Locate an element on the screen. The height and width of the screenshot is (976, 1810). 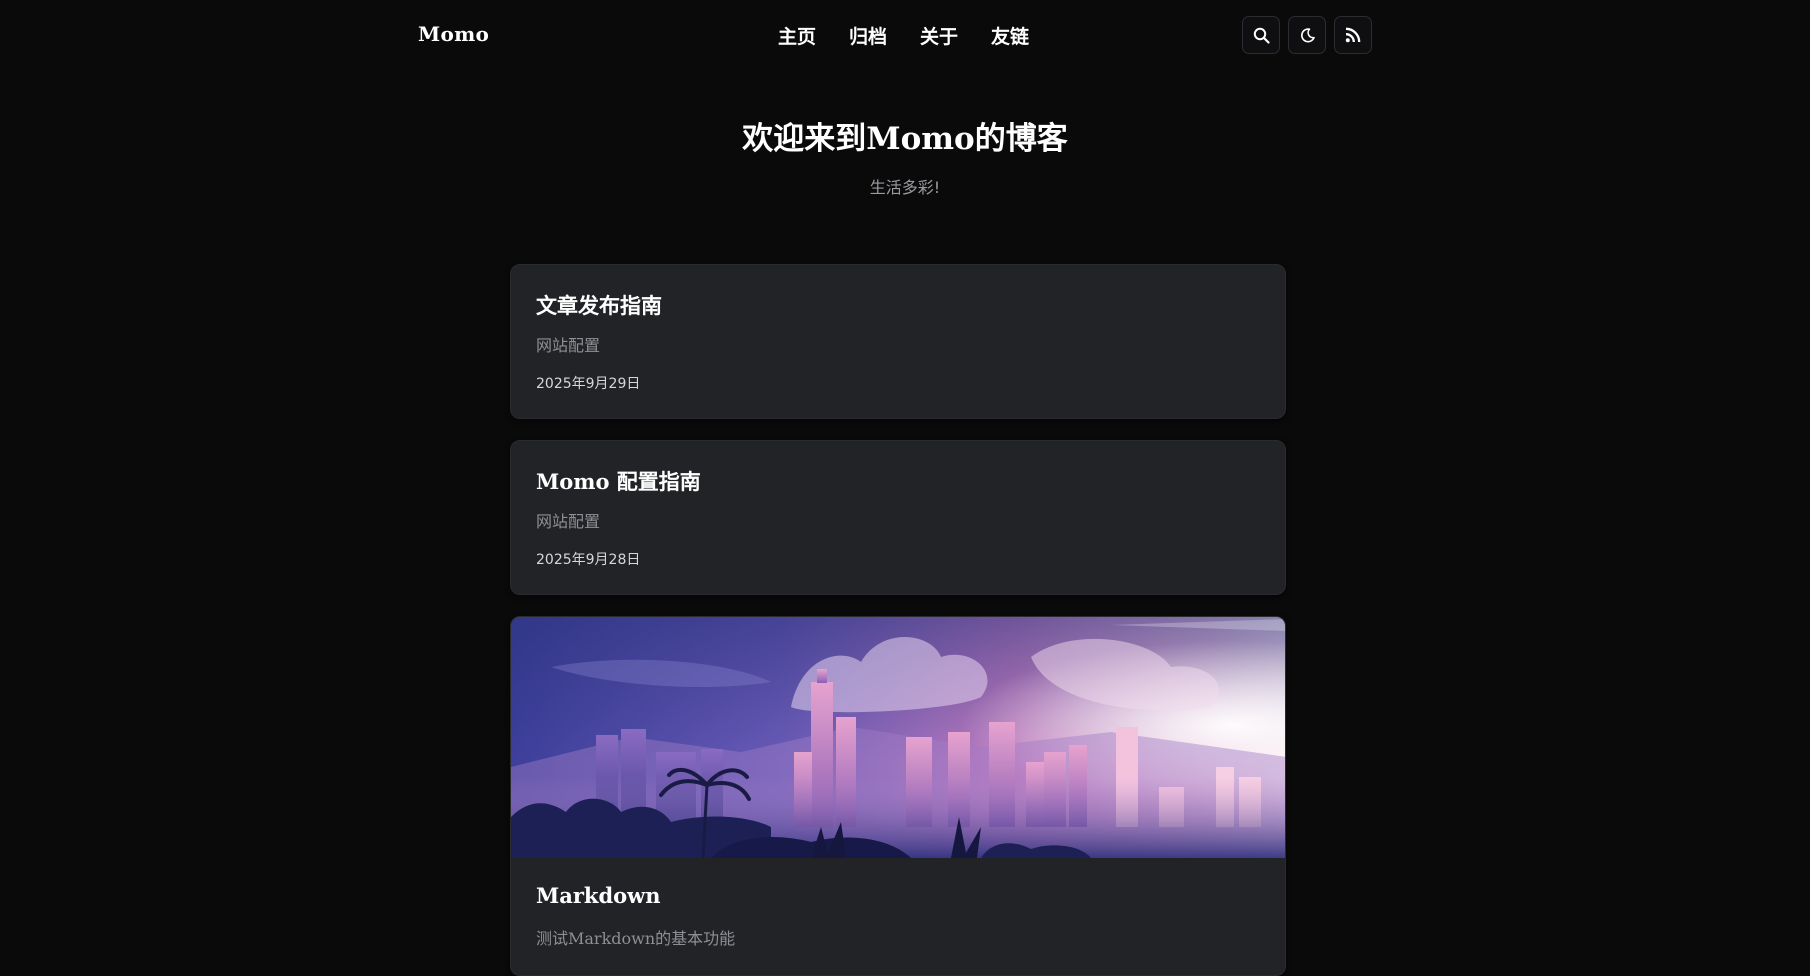
post-title: 文章发布指南 is located at coordinates (599, 305).